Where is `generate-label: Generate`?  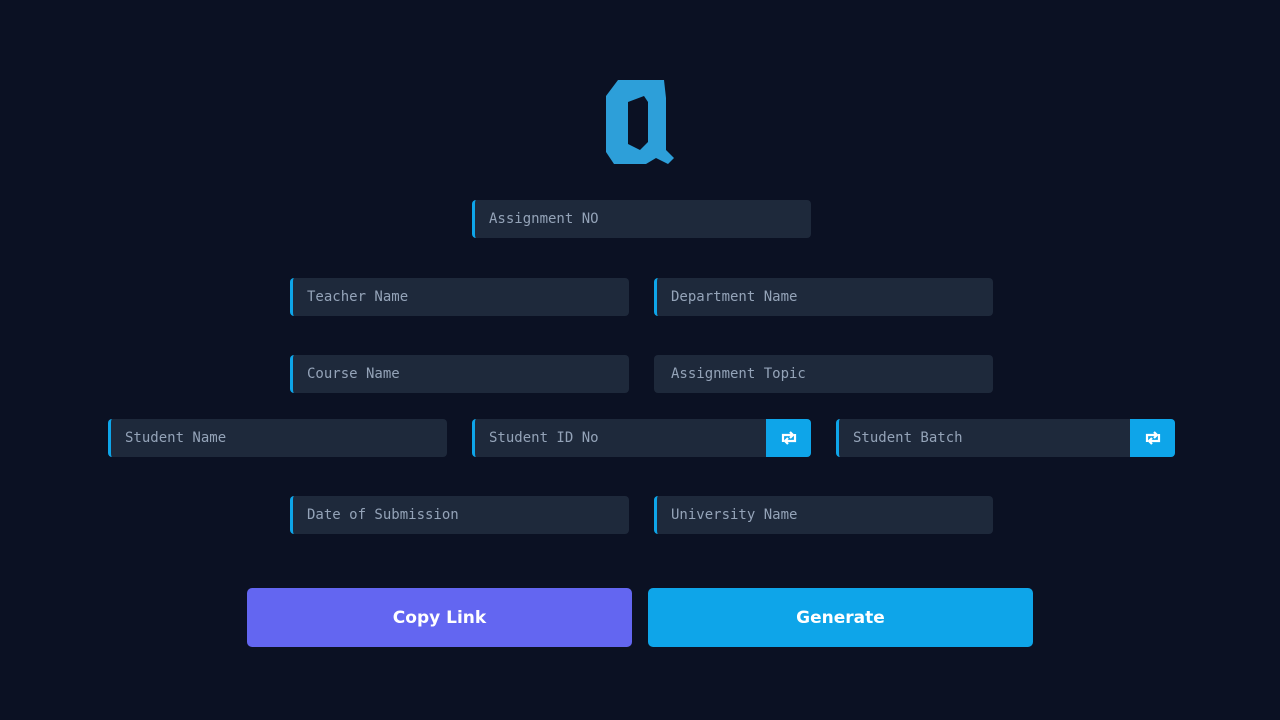
generate-label: Generate is located at coordinates (840, 617).